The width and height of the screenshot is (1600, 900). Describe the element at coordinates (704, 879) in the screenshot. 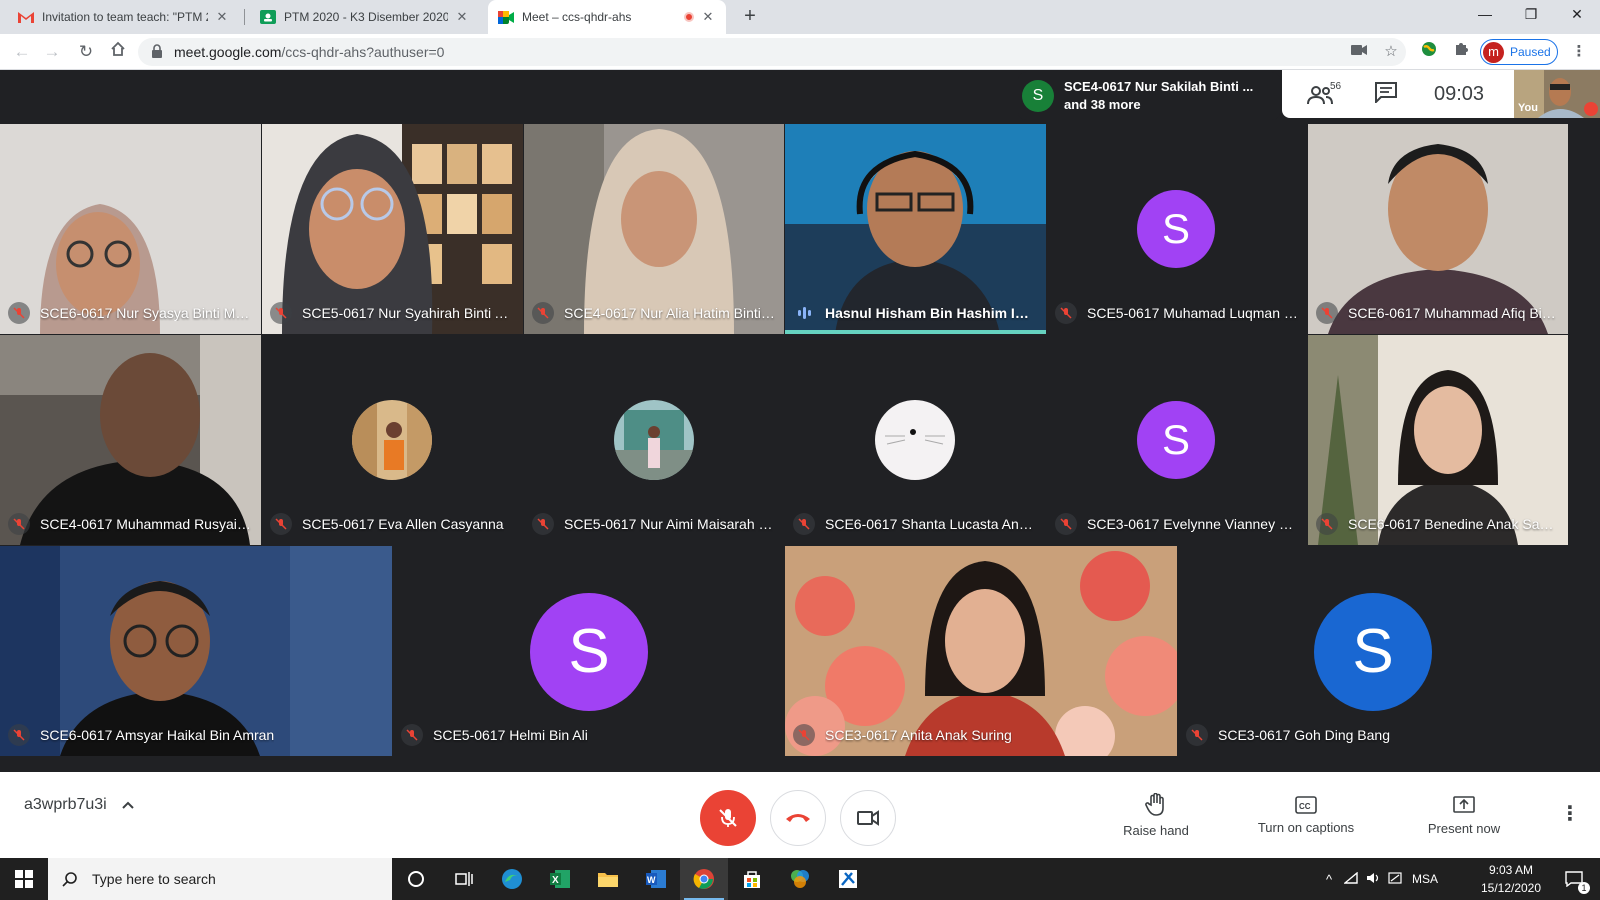

I see `chrome-icon` at that location.